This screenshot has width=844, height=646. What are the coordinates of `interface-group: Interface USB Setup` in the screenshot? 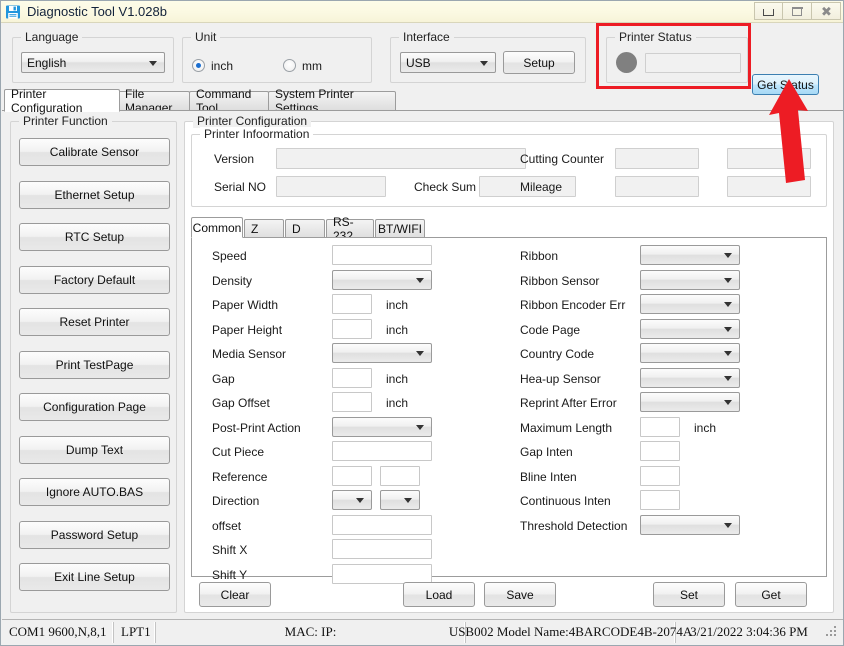 It's located at (488, 56).